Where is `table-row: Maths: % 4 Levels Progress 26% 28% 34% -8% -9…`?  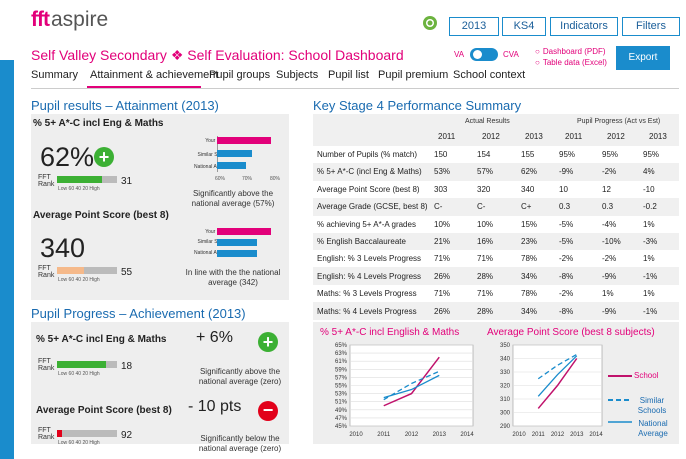
table-row: Maths: % 4 Levels Progress 26% 28% 34% -8% -9… is located at coordinates (496, 311).